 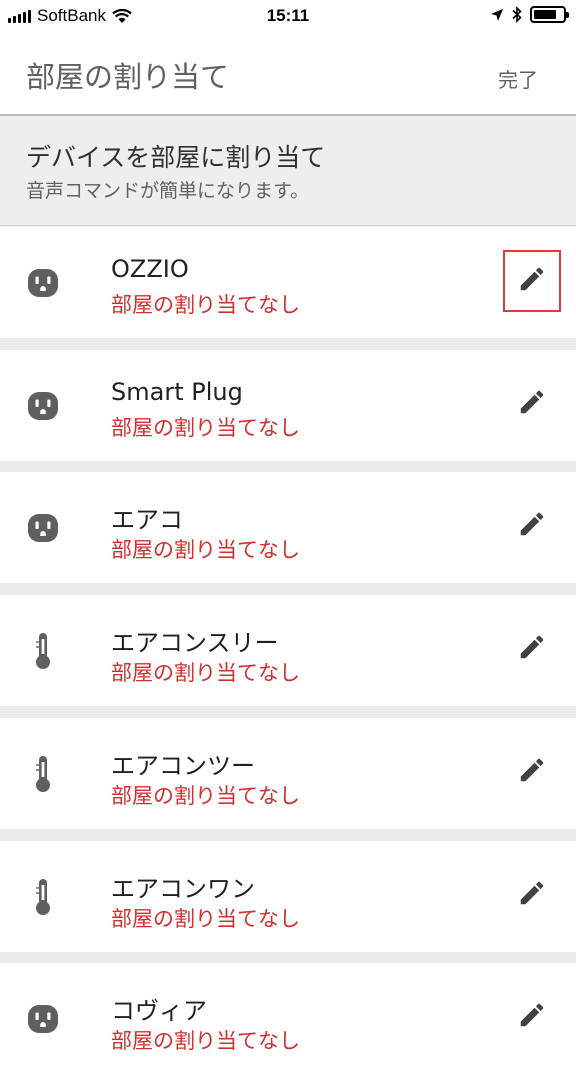 What do you see at coordinates (288, 773) in the screenshot?
I see `device-row: エアコンツー部屋の割り当てなし` at bounding box center [288, 773].